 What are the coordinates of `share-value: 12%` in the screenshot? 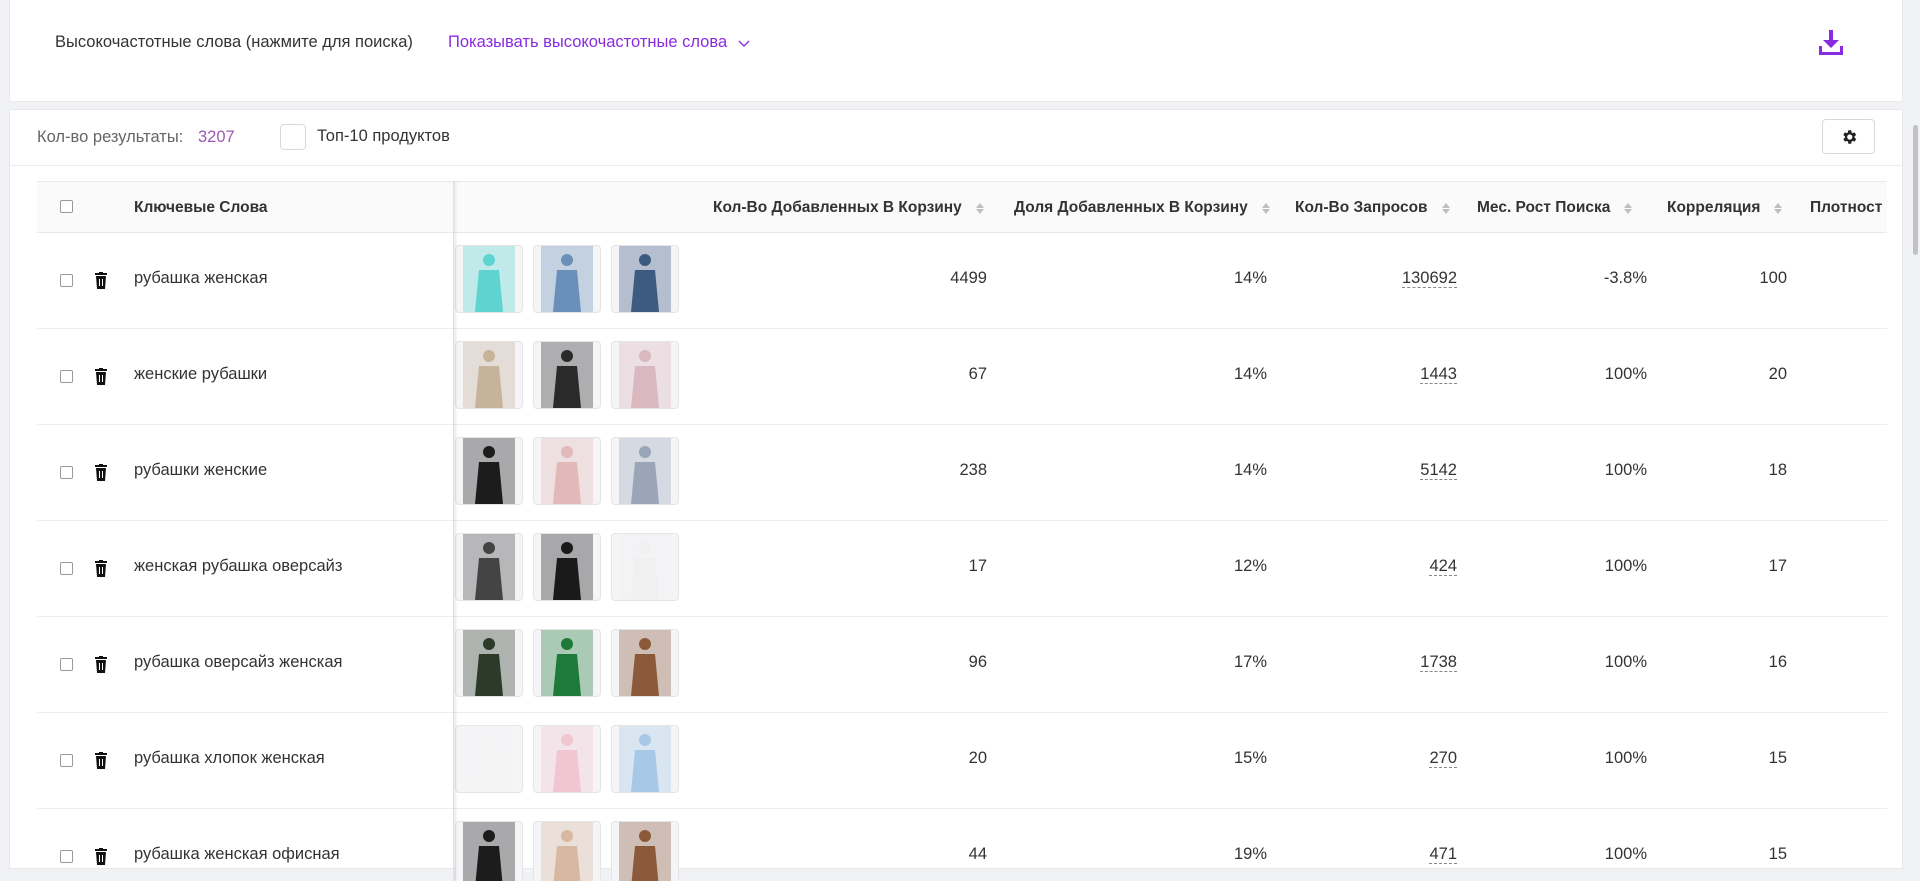 It's located at (1250, 566).